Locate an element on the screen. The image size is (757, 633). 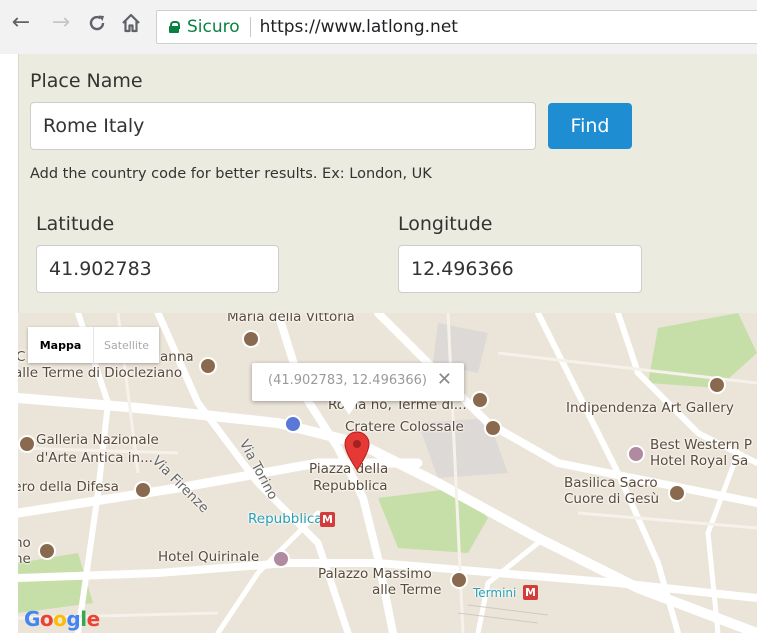
home-button is located at coordinates (131, 23).